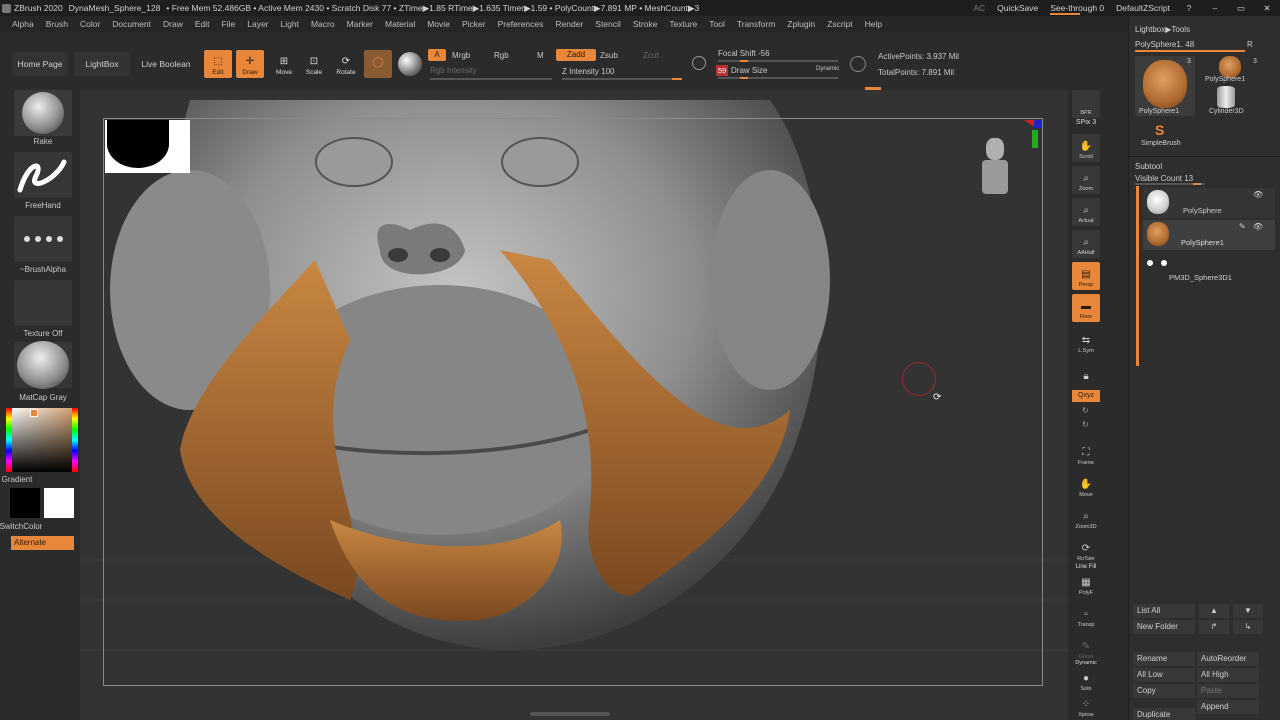  I want to click on move-down-icon: ▼, so click(1248, 611).